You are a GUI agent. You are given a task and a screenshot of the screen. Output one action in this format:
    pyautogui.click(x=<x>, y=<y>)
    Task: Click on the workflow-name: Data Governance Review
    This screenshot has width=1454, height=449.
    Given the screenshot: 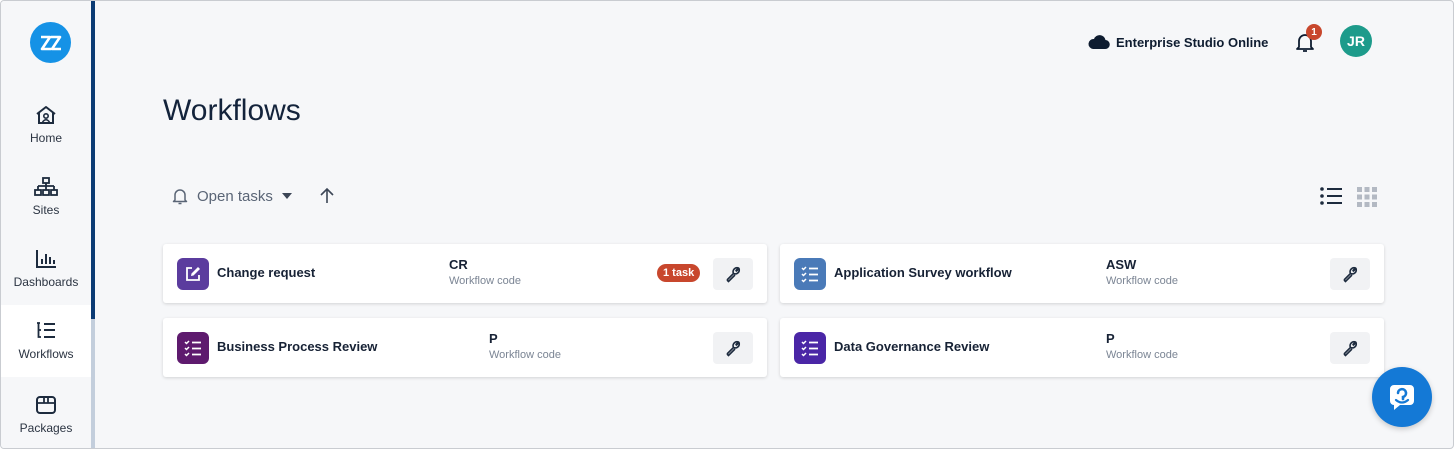 What is the action you would take?
    pyautogui.click(x=912, y=346)
    